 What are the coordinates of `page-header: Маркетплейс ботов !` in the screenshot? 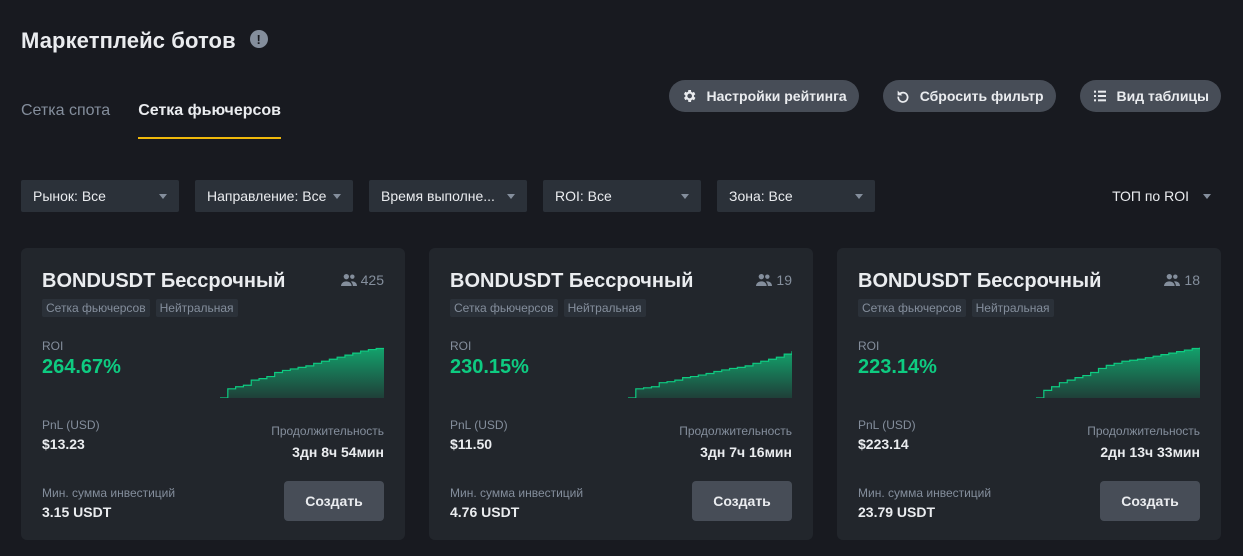 It's located at (144, 41).